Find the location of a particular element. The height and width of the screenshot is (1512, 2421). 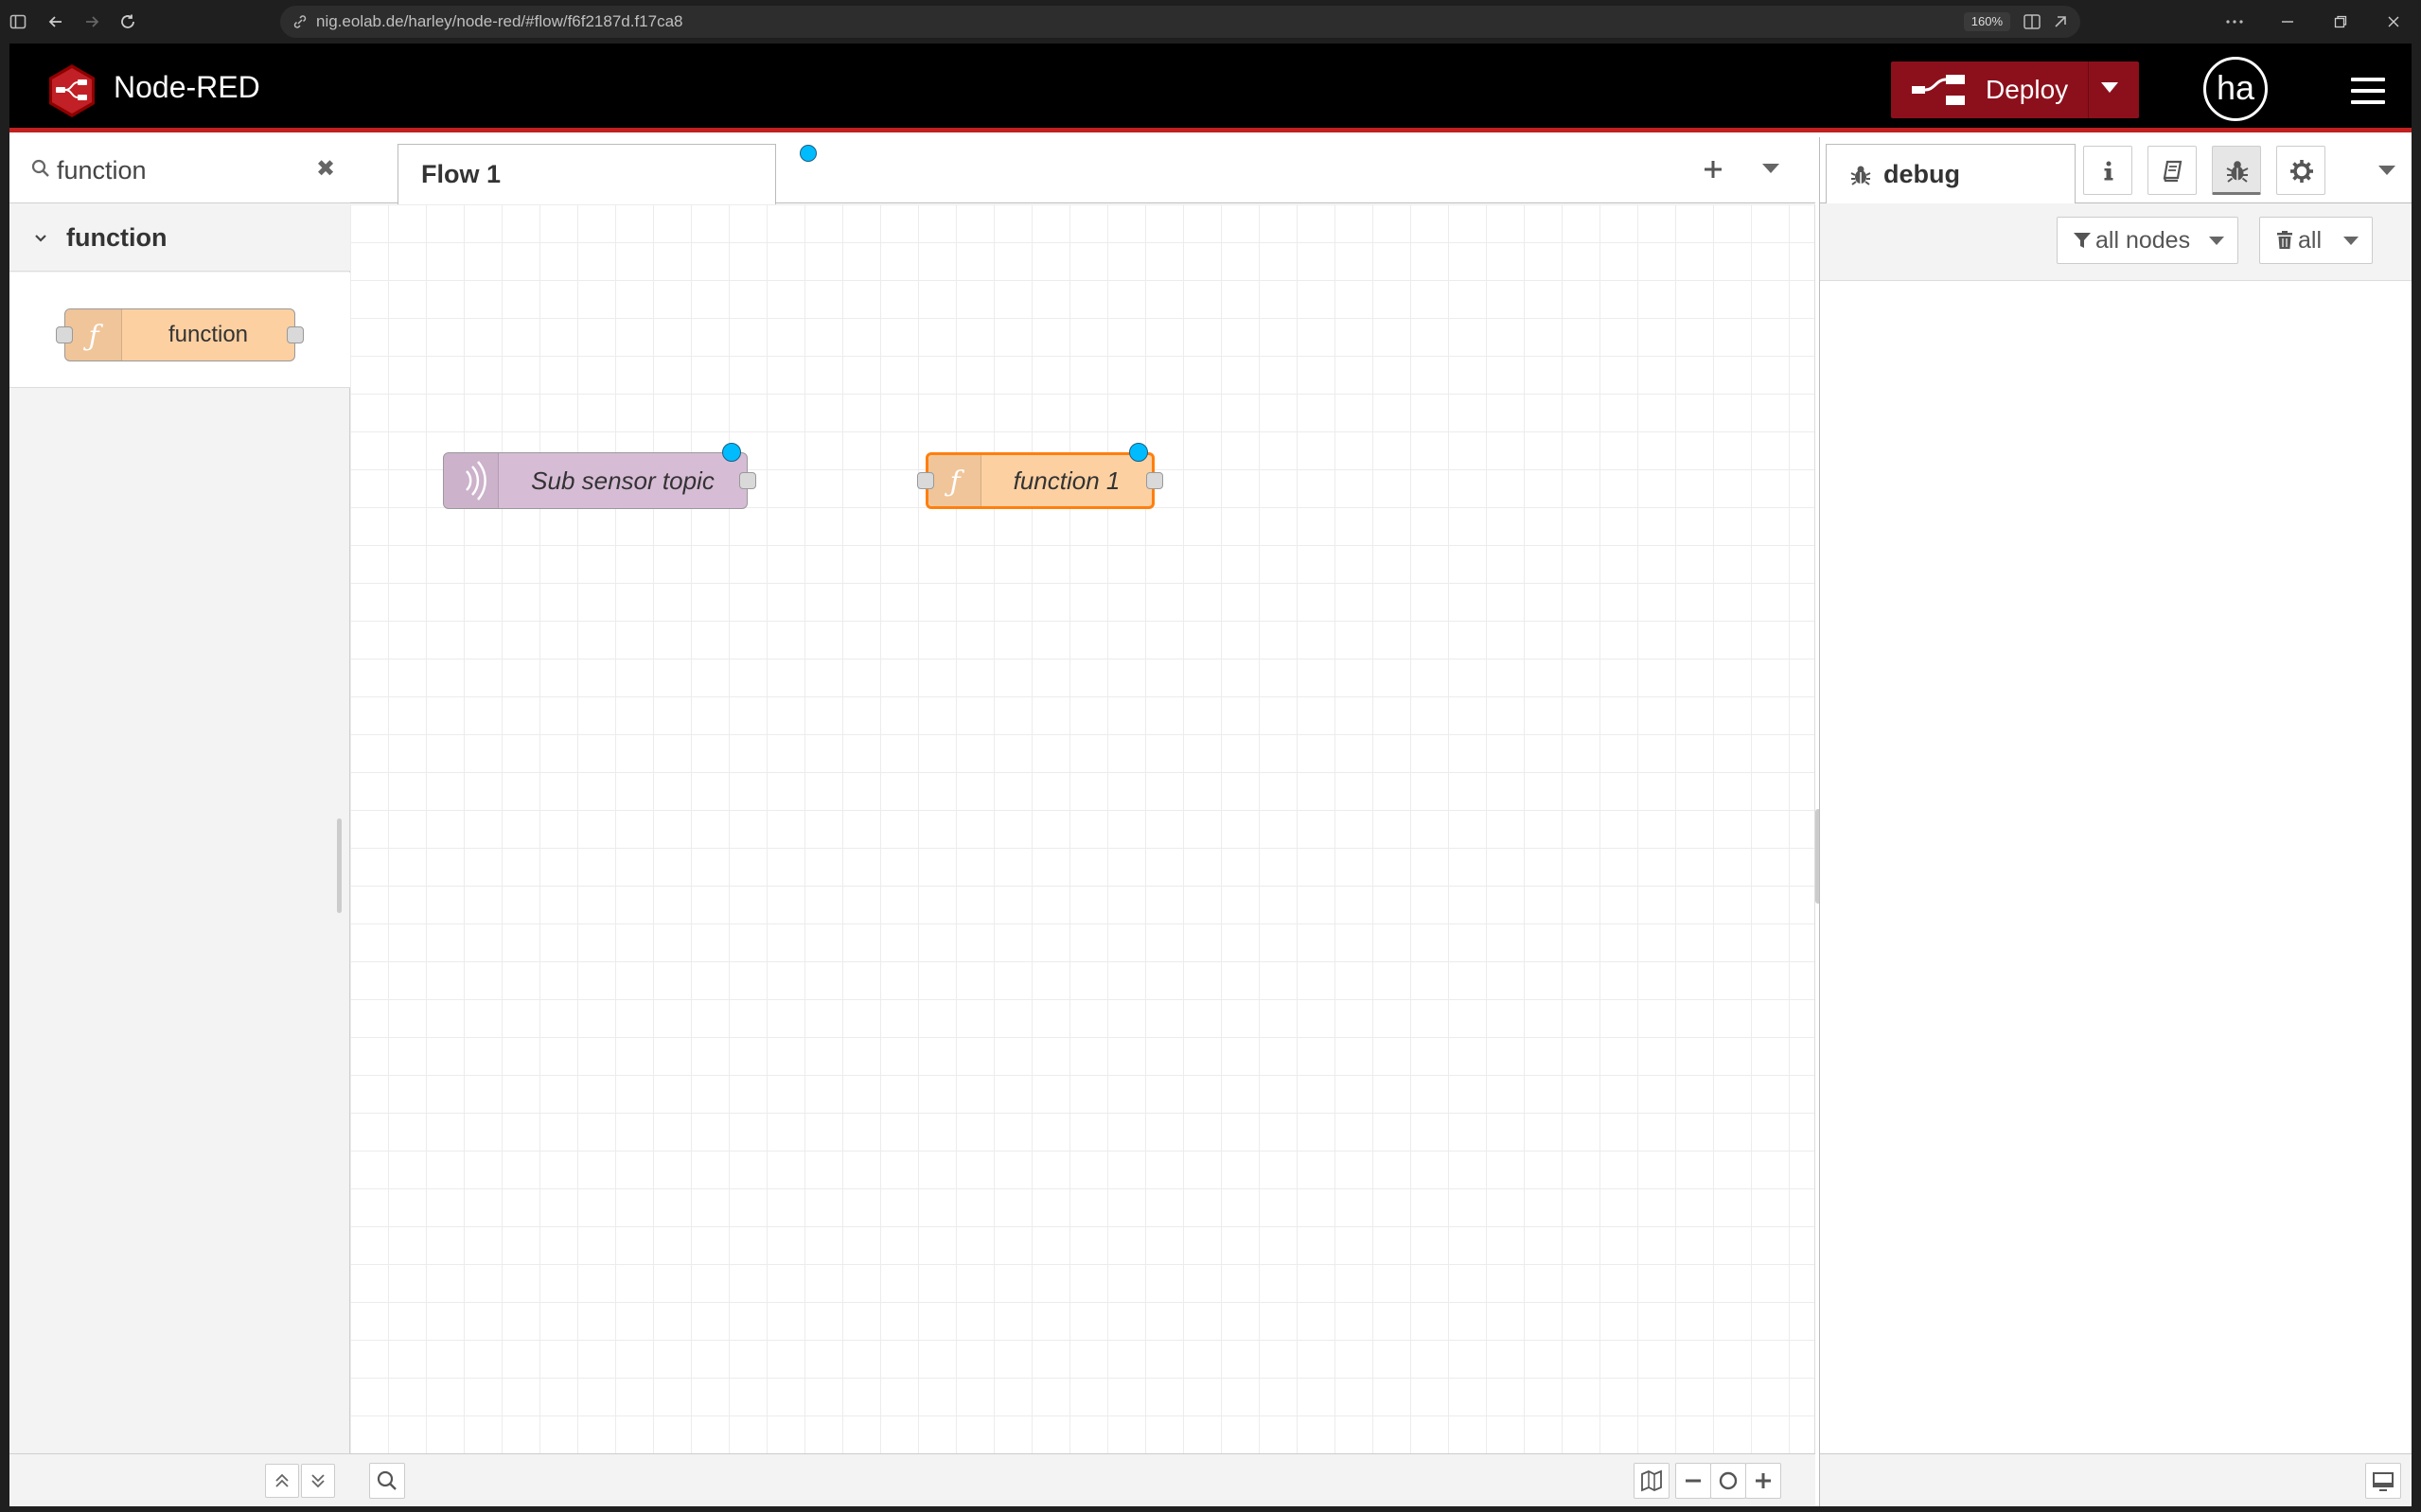

tab-debug: debug is located at coordinates (1951, 174).